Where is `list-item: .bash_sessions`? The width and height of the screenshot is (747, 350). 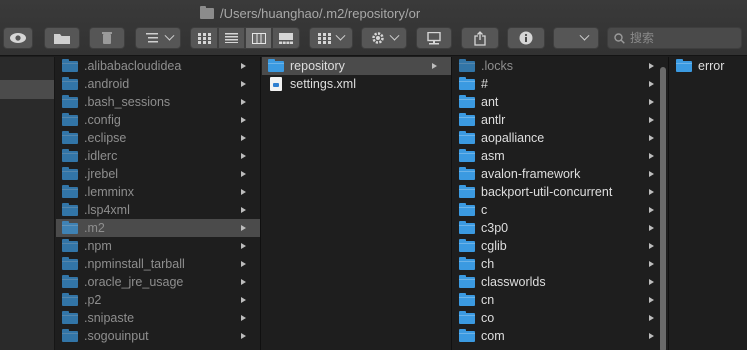
list-item: .bash_sessions is located at coordinates (158, 102).